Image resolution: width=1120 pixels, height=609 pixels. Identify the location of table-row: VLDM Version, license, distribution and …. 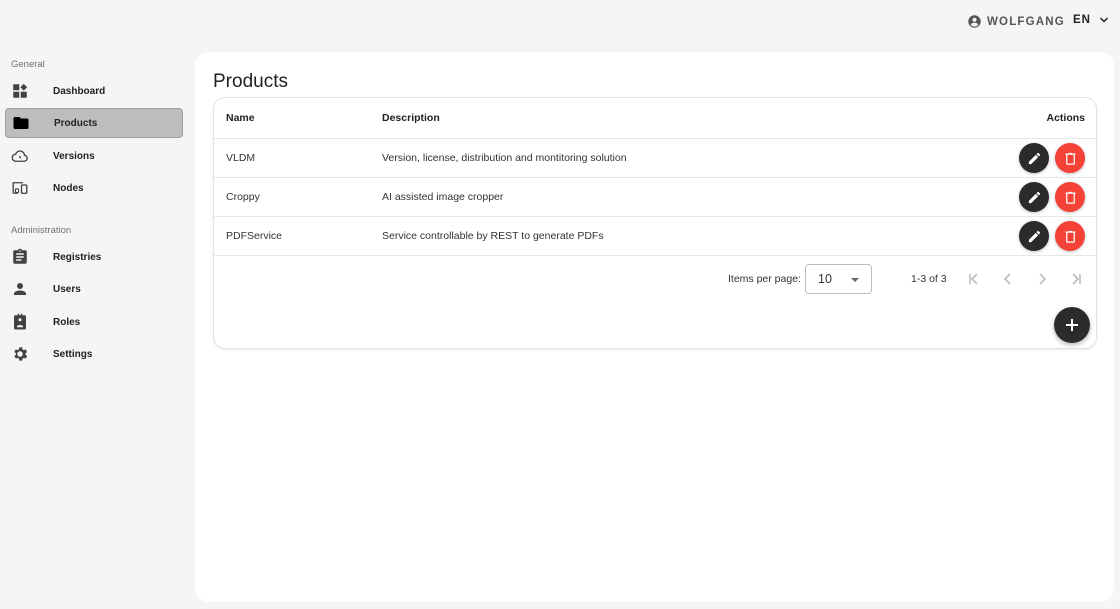
(655, 158).